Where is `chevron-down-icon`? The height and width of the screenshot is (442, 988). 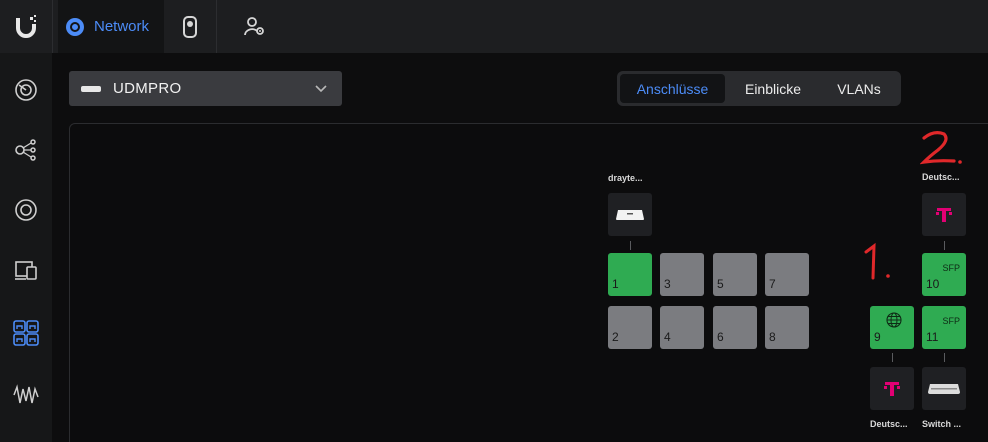 chevron-down-icon is located at coordinates (321, 89).